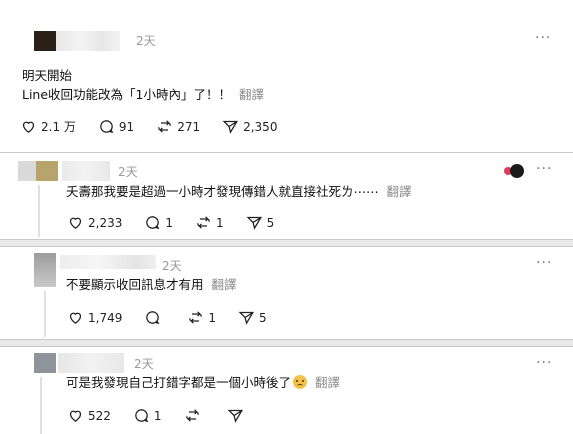  I want to click on reply-2-name-blurred, so click(108, 262).